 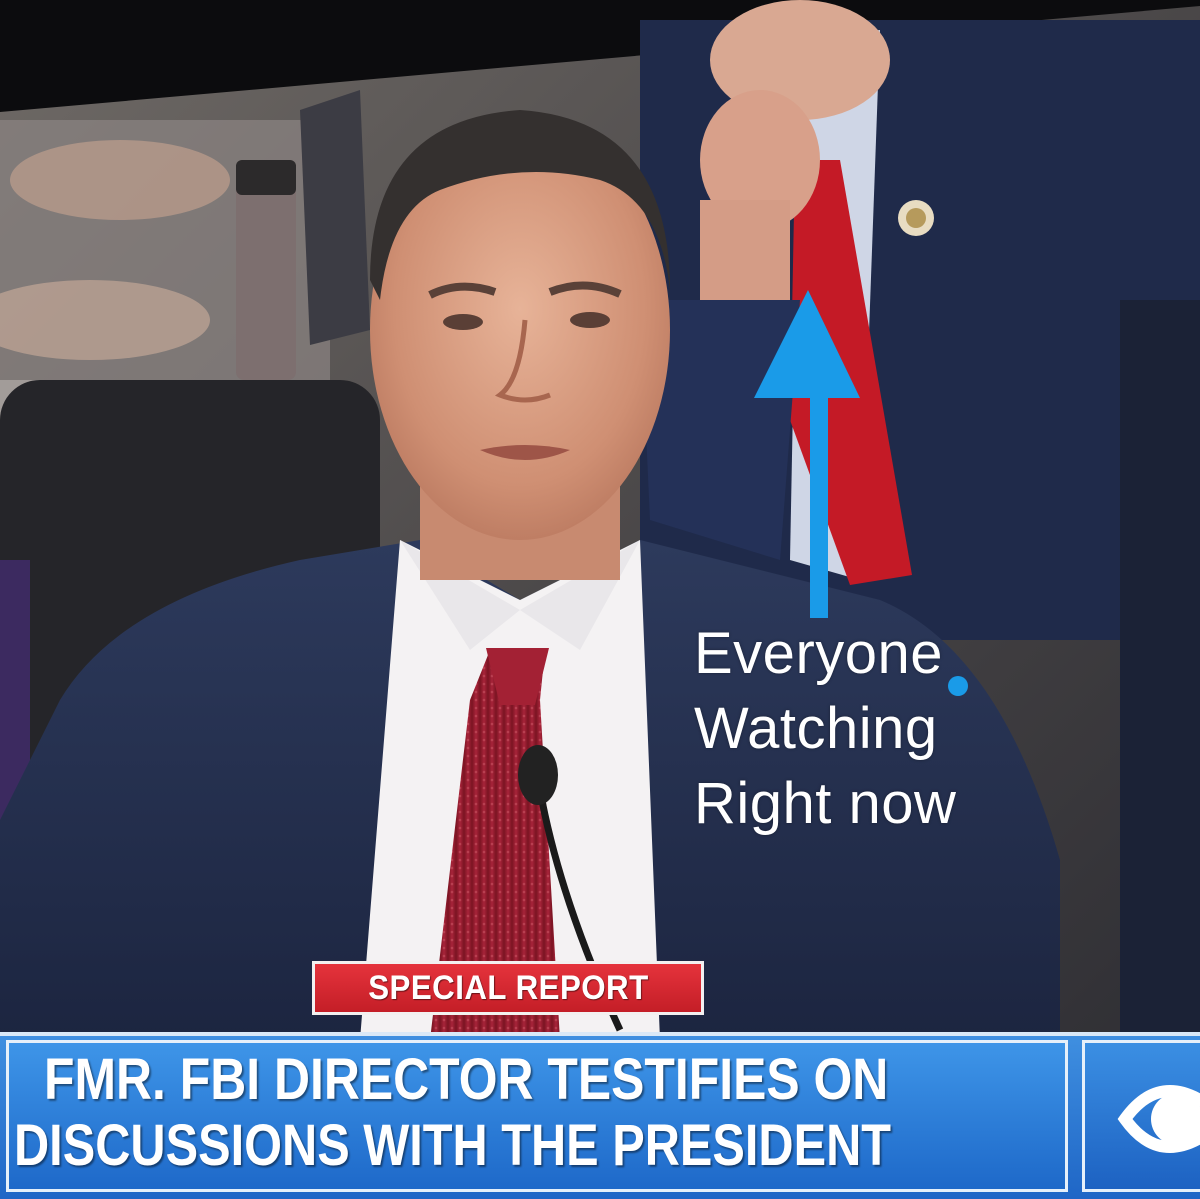 What do you see at coordinates (861, 493) in the screenshot?
I see `pointer-arrow-icon` at bounding box center [861, 493].